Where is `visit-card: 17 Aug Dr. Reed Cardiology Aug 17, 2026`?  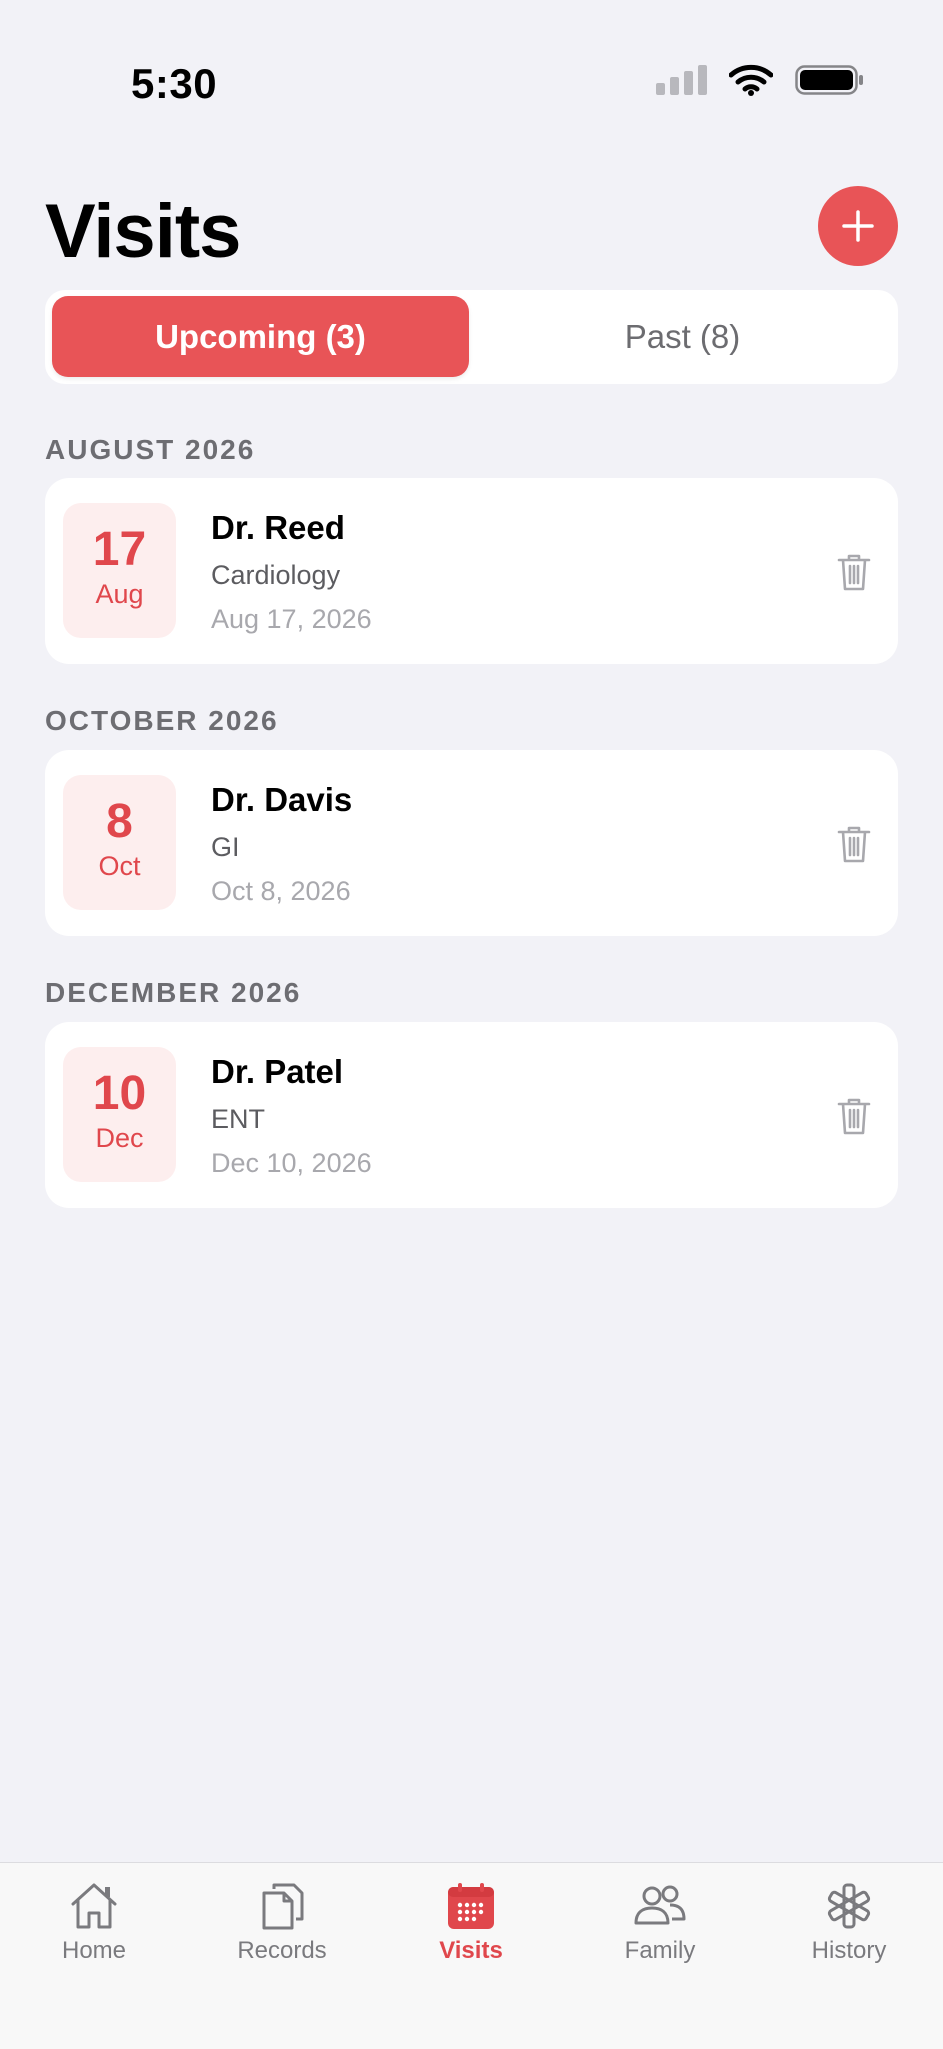 visit-card: 17 Aug Dr. Reed Cardiology Aug 17, 2026 is located at coordinates (471, 571).